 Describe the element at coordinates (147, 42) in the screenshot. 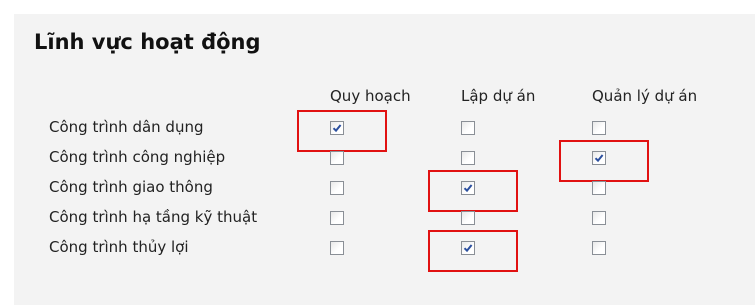

I see `section-title: Lĩnh vực hoạt động` at that location.